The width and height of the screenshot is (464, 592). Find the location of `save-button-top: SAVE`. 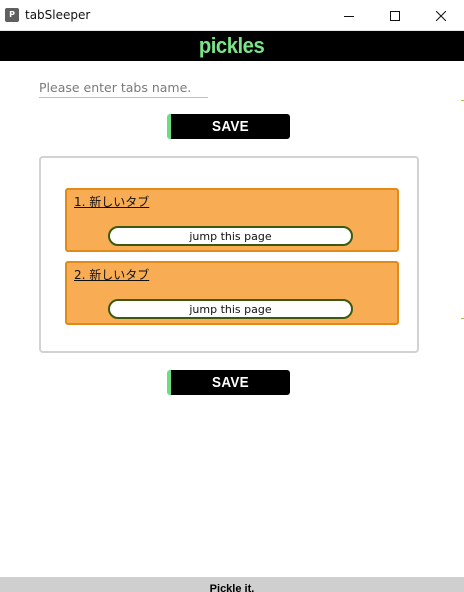

save-button-top: SAVE is located at coordinates (228, 126).